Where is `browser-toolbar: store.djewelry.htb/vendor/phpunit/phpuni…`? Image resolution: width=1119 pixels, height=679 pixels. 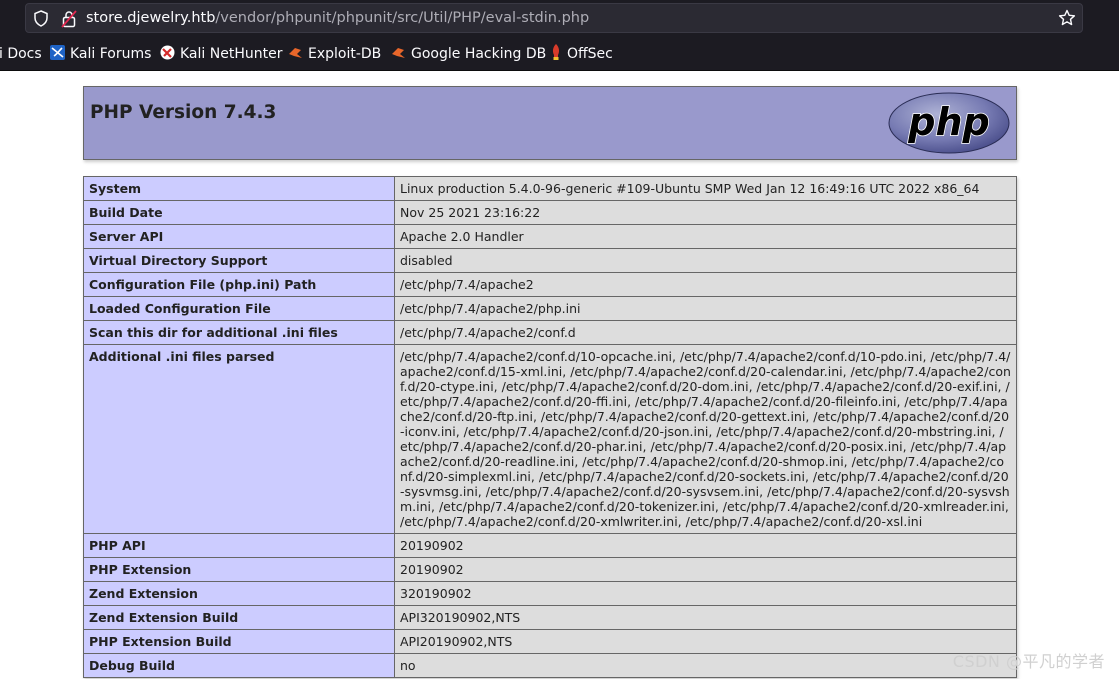 browser-toolbar: store.djewelry.htb/vendor/phpunit/phpuni… is located at coordinates (559, 35).